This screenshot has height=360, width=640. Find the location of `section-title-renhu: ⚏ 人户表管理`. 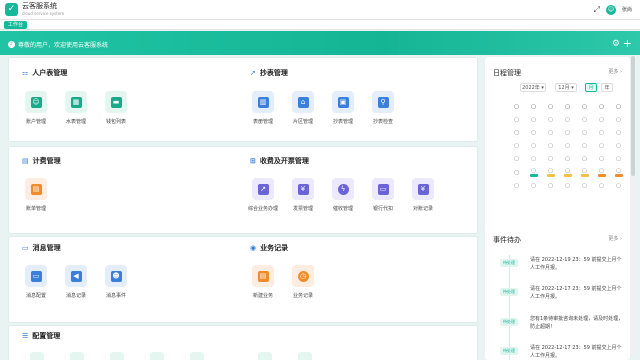

section-title-renhu: ⚏ 人户表管理 is located at coordinates (44, 73).